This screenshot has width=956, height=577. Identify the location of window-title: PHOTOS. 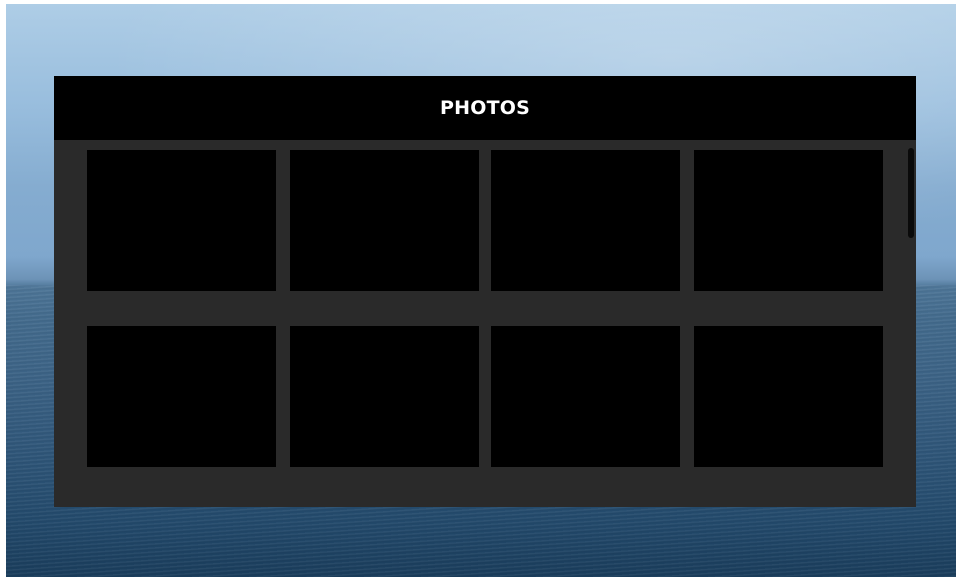
(485, 108).